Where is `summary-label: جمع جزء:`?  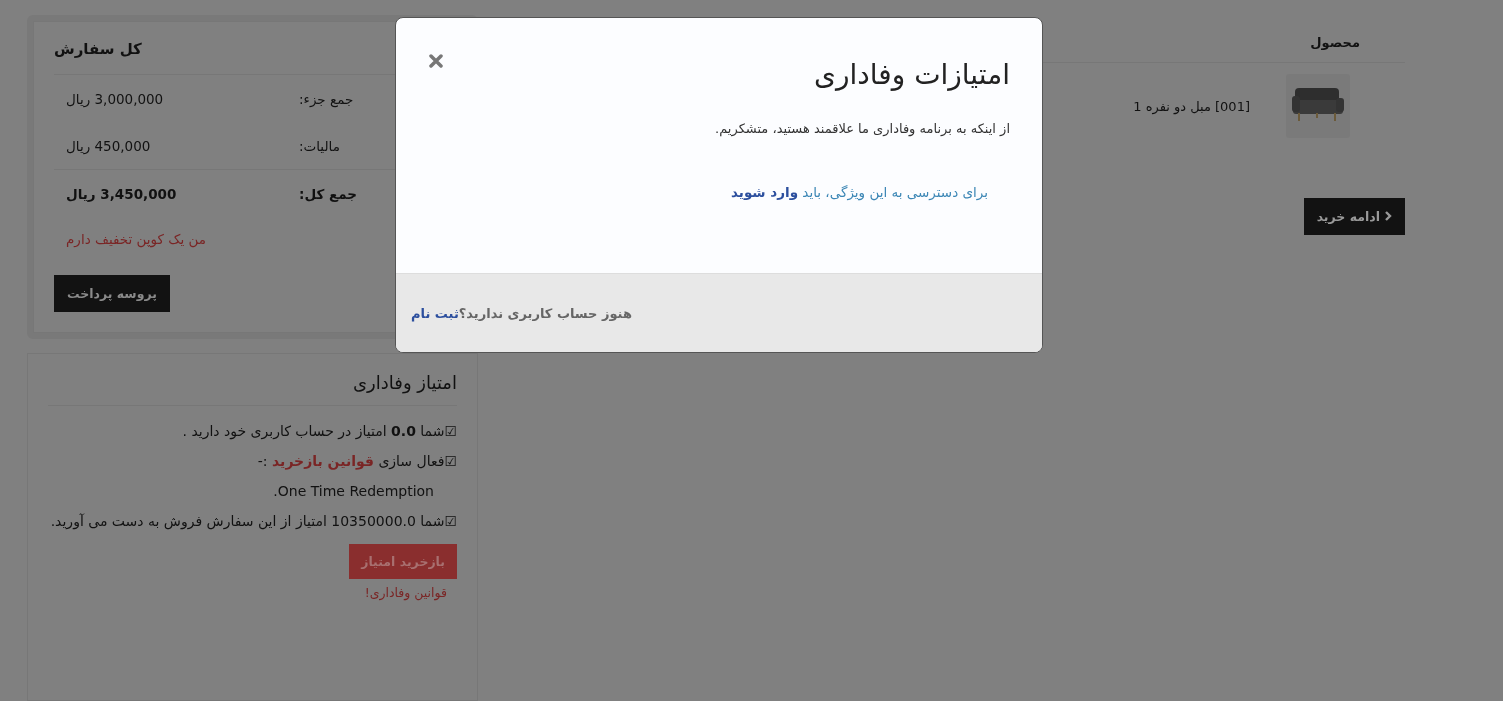 summary-label: جمع جزء: is located at coordinates (327, 99).